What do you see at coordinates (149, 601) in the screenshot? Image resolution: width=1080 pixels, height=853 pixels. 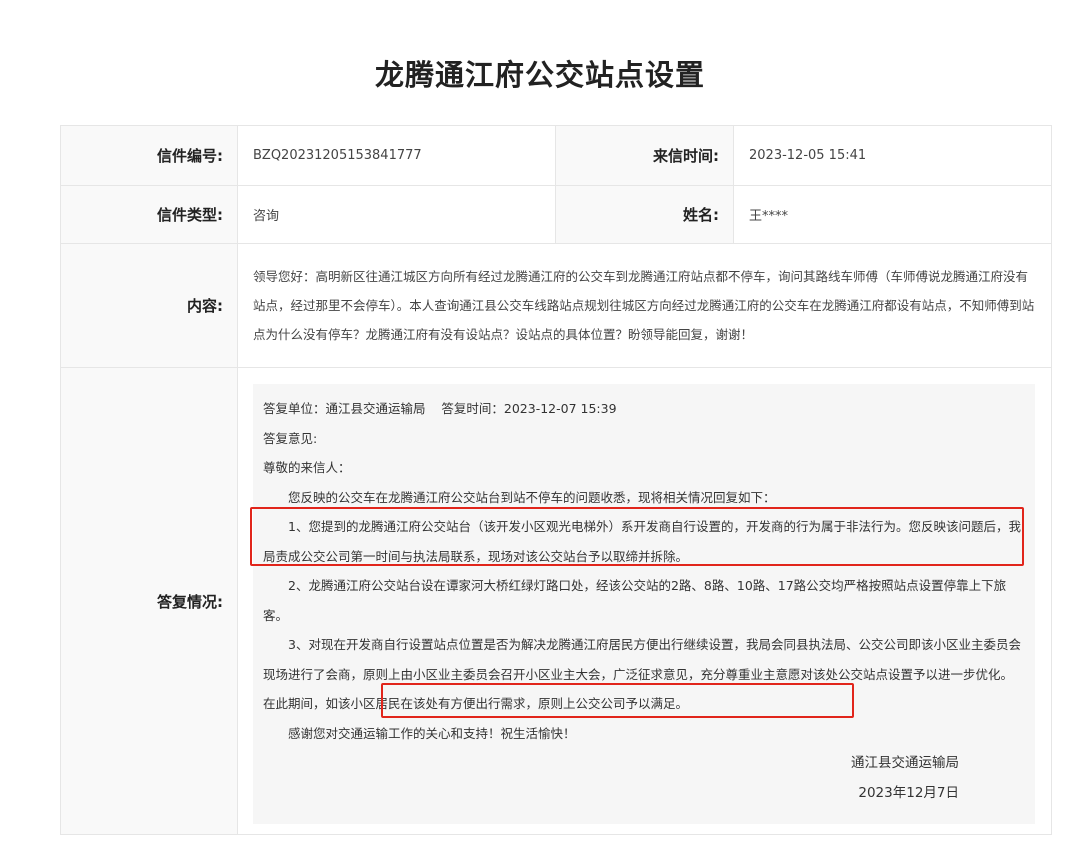 I see `reply-label: 答复情况:` at bounding box center [149, 601].